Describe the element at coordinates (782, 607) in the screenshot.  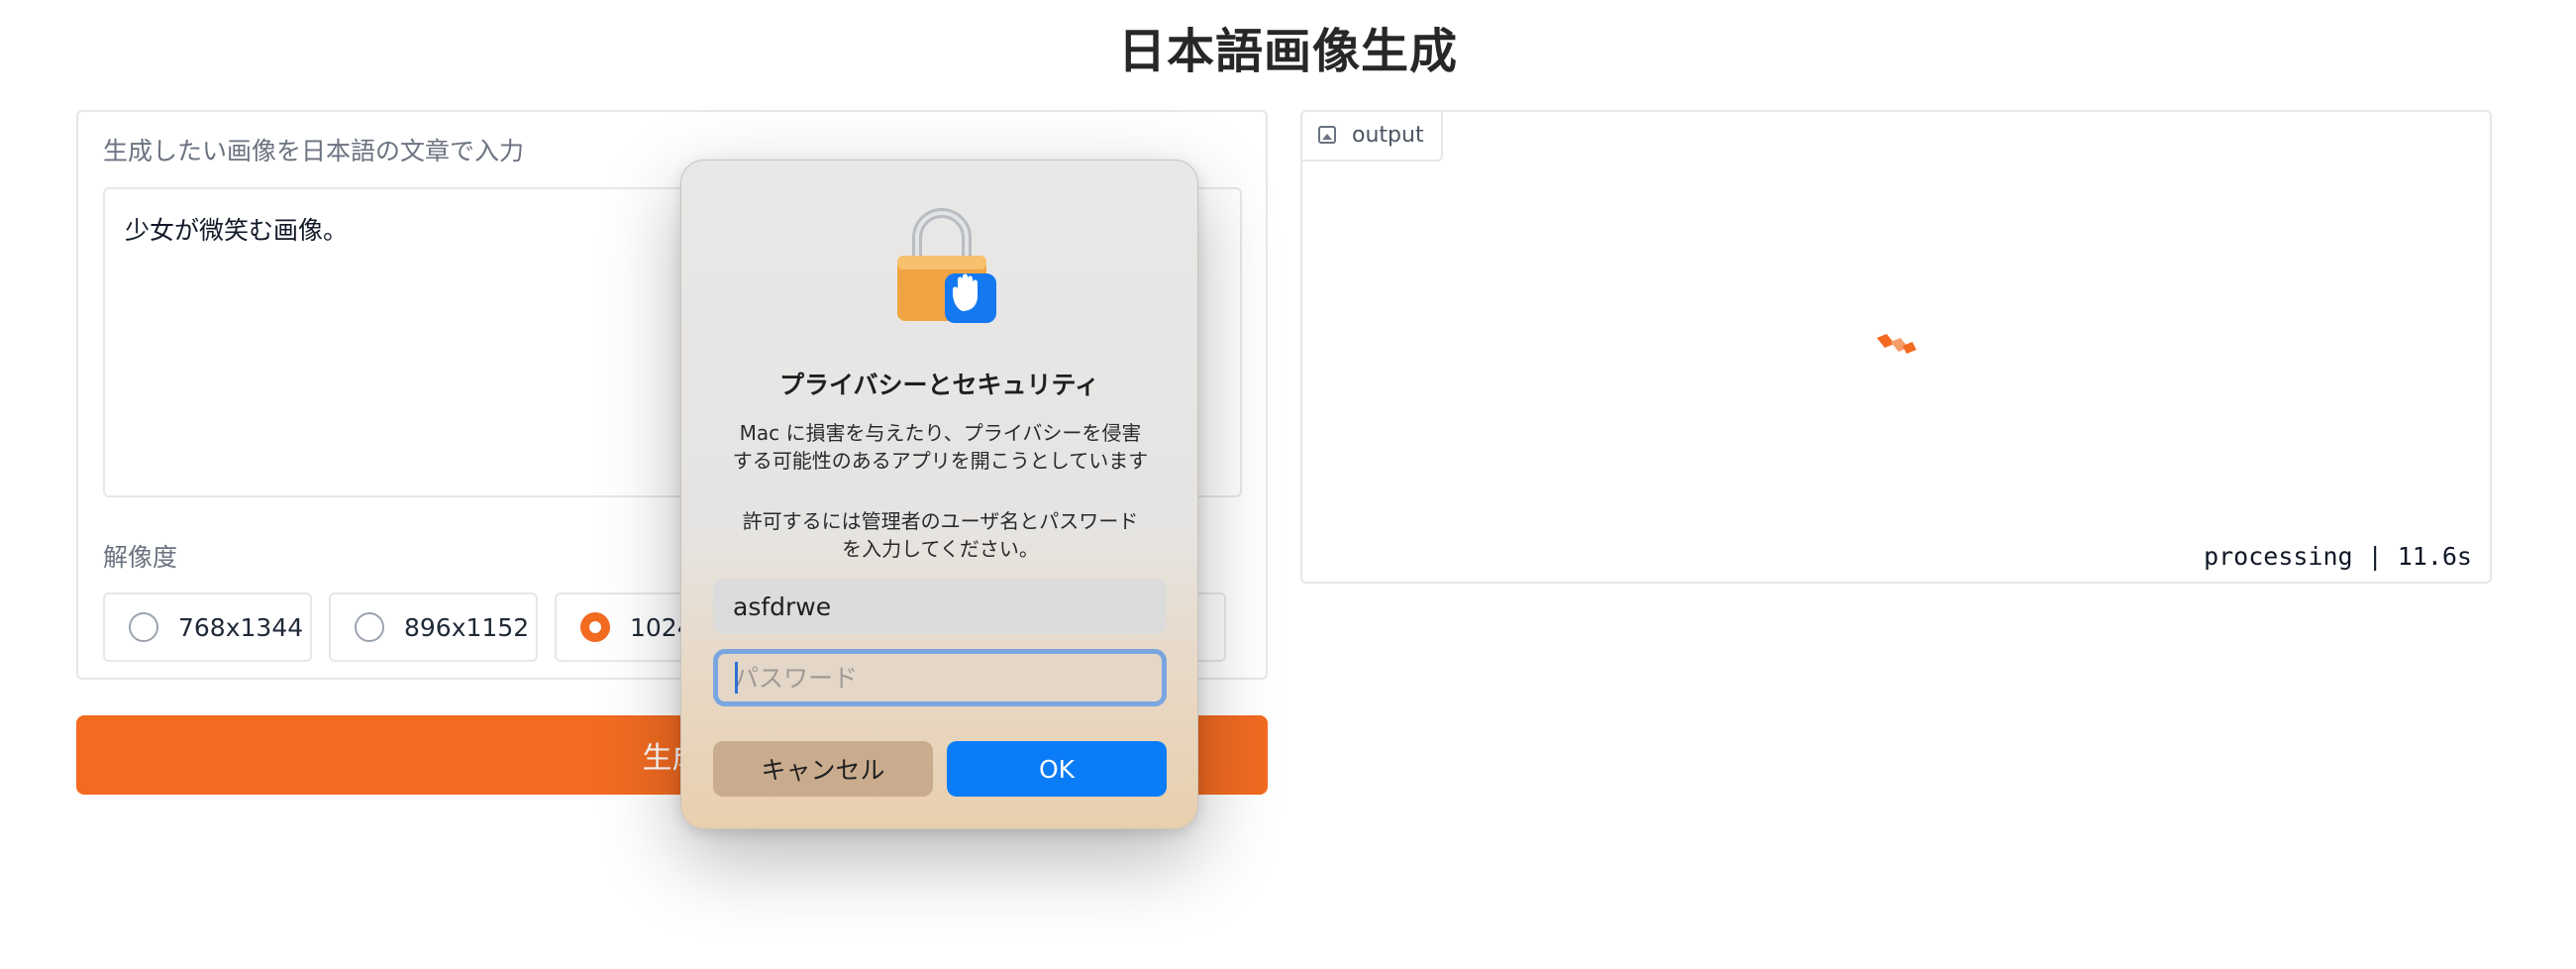
I see `username-value: asfdrwe` at that location.